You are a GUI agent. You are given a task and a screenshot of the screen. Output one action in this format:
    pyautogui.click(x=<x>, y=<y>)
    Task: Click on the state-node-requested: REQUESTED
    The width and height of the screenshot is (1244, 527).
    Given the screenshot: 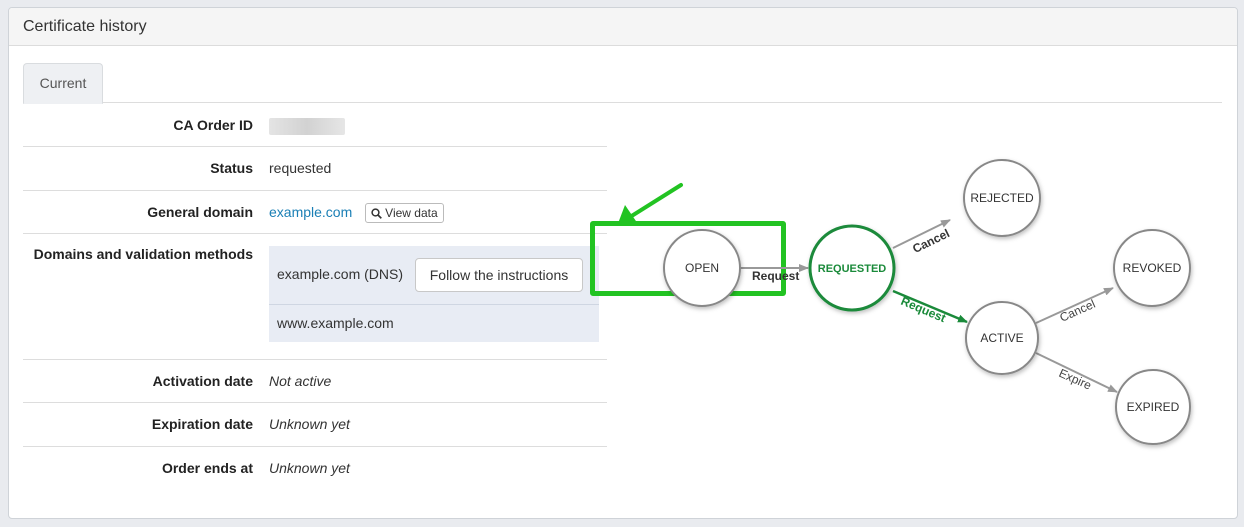 What is the action you would take?
    pyautogui.click(x=852, y=268)
    